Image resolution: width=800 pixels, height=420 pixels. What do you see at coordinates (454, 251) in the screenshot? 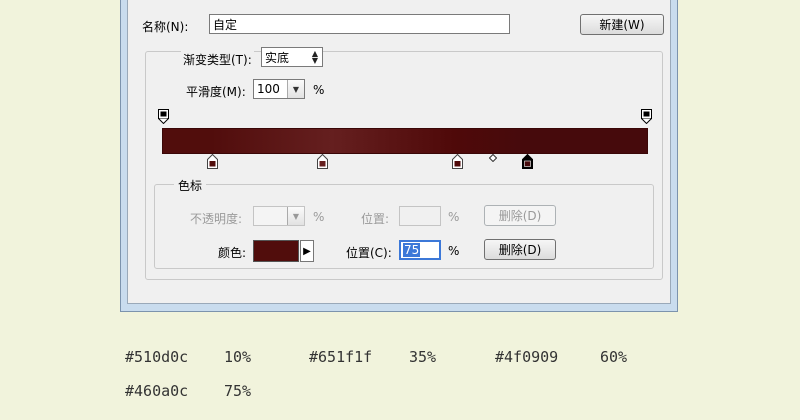
I see `location-unit: %` at bounding box center [454, 251].